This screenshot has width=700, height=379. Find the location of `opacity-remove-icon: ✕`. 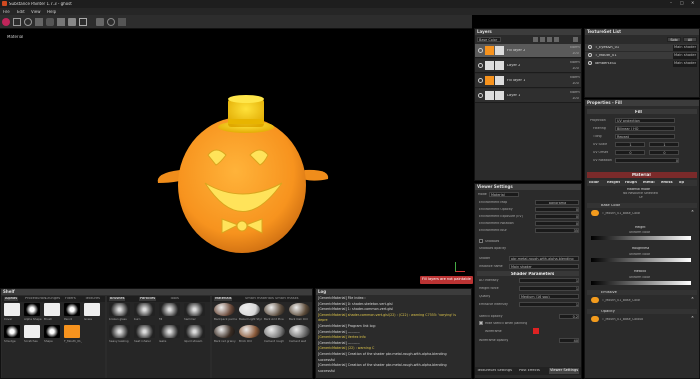

opacity-remove-icon: ✕ is located at coordinates (692, 318).